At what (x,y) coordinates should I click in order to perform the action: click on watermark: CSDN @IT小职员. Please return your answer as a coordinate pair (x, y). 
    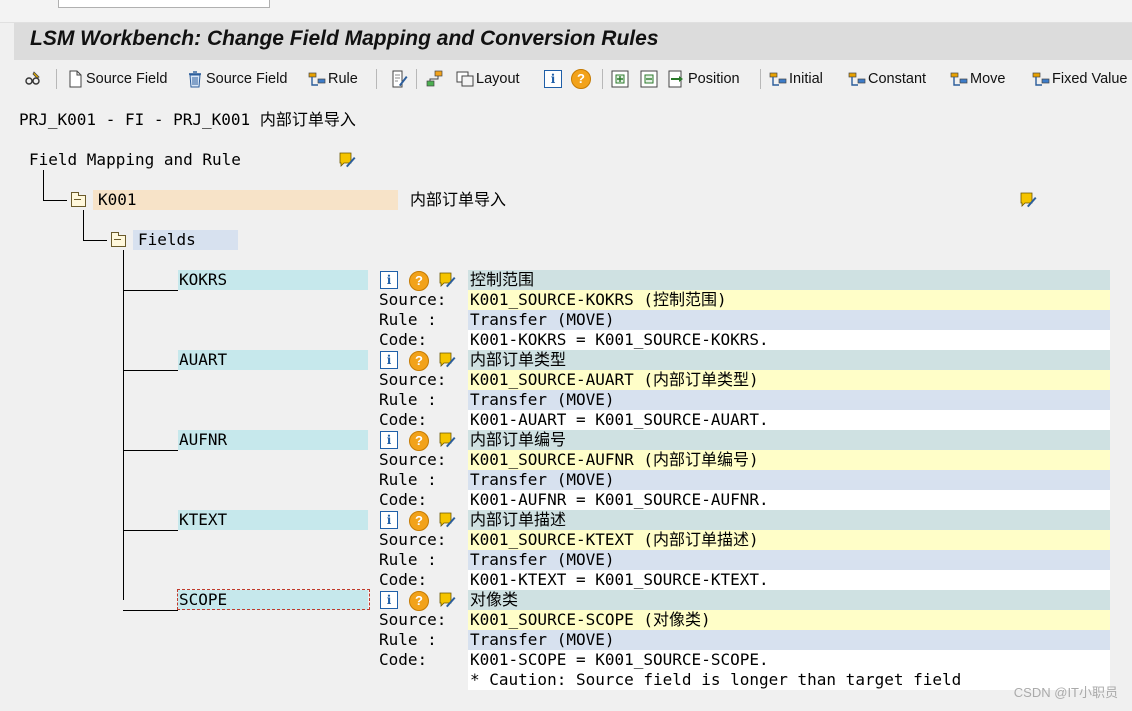
    Looking at the image, I should click on (1065, 692).